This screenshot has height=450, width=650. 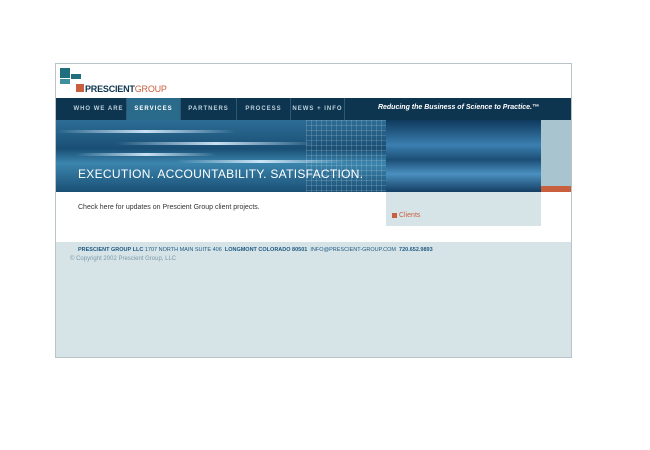 I want to click on nav-process: PROCESS, so click(x=264, y=109).